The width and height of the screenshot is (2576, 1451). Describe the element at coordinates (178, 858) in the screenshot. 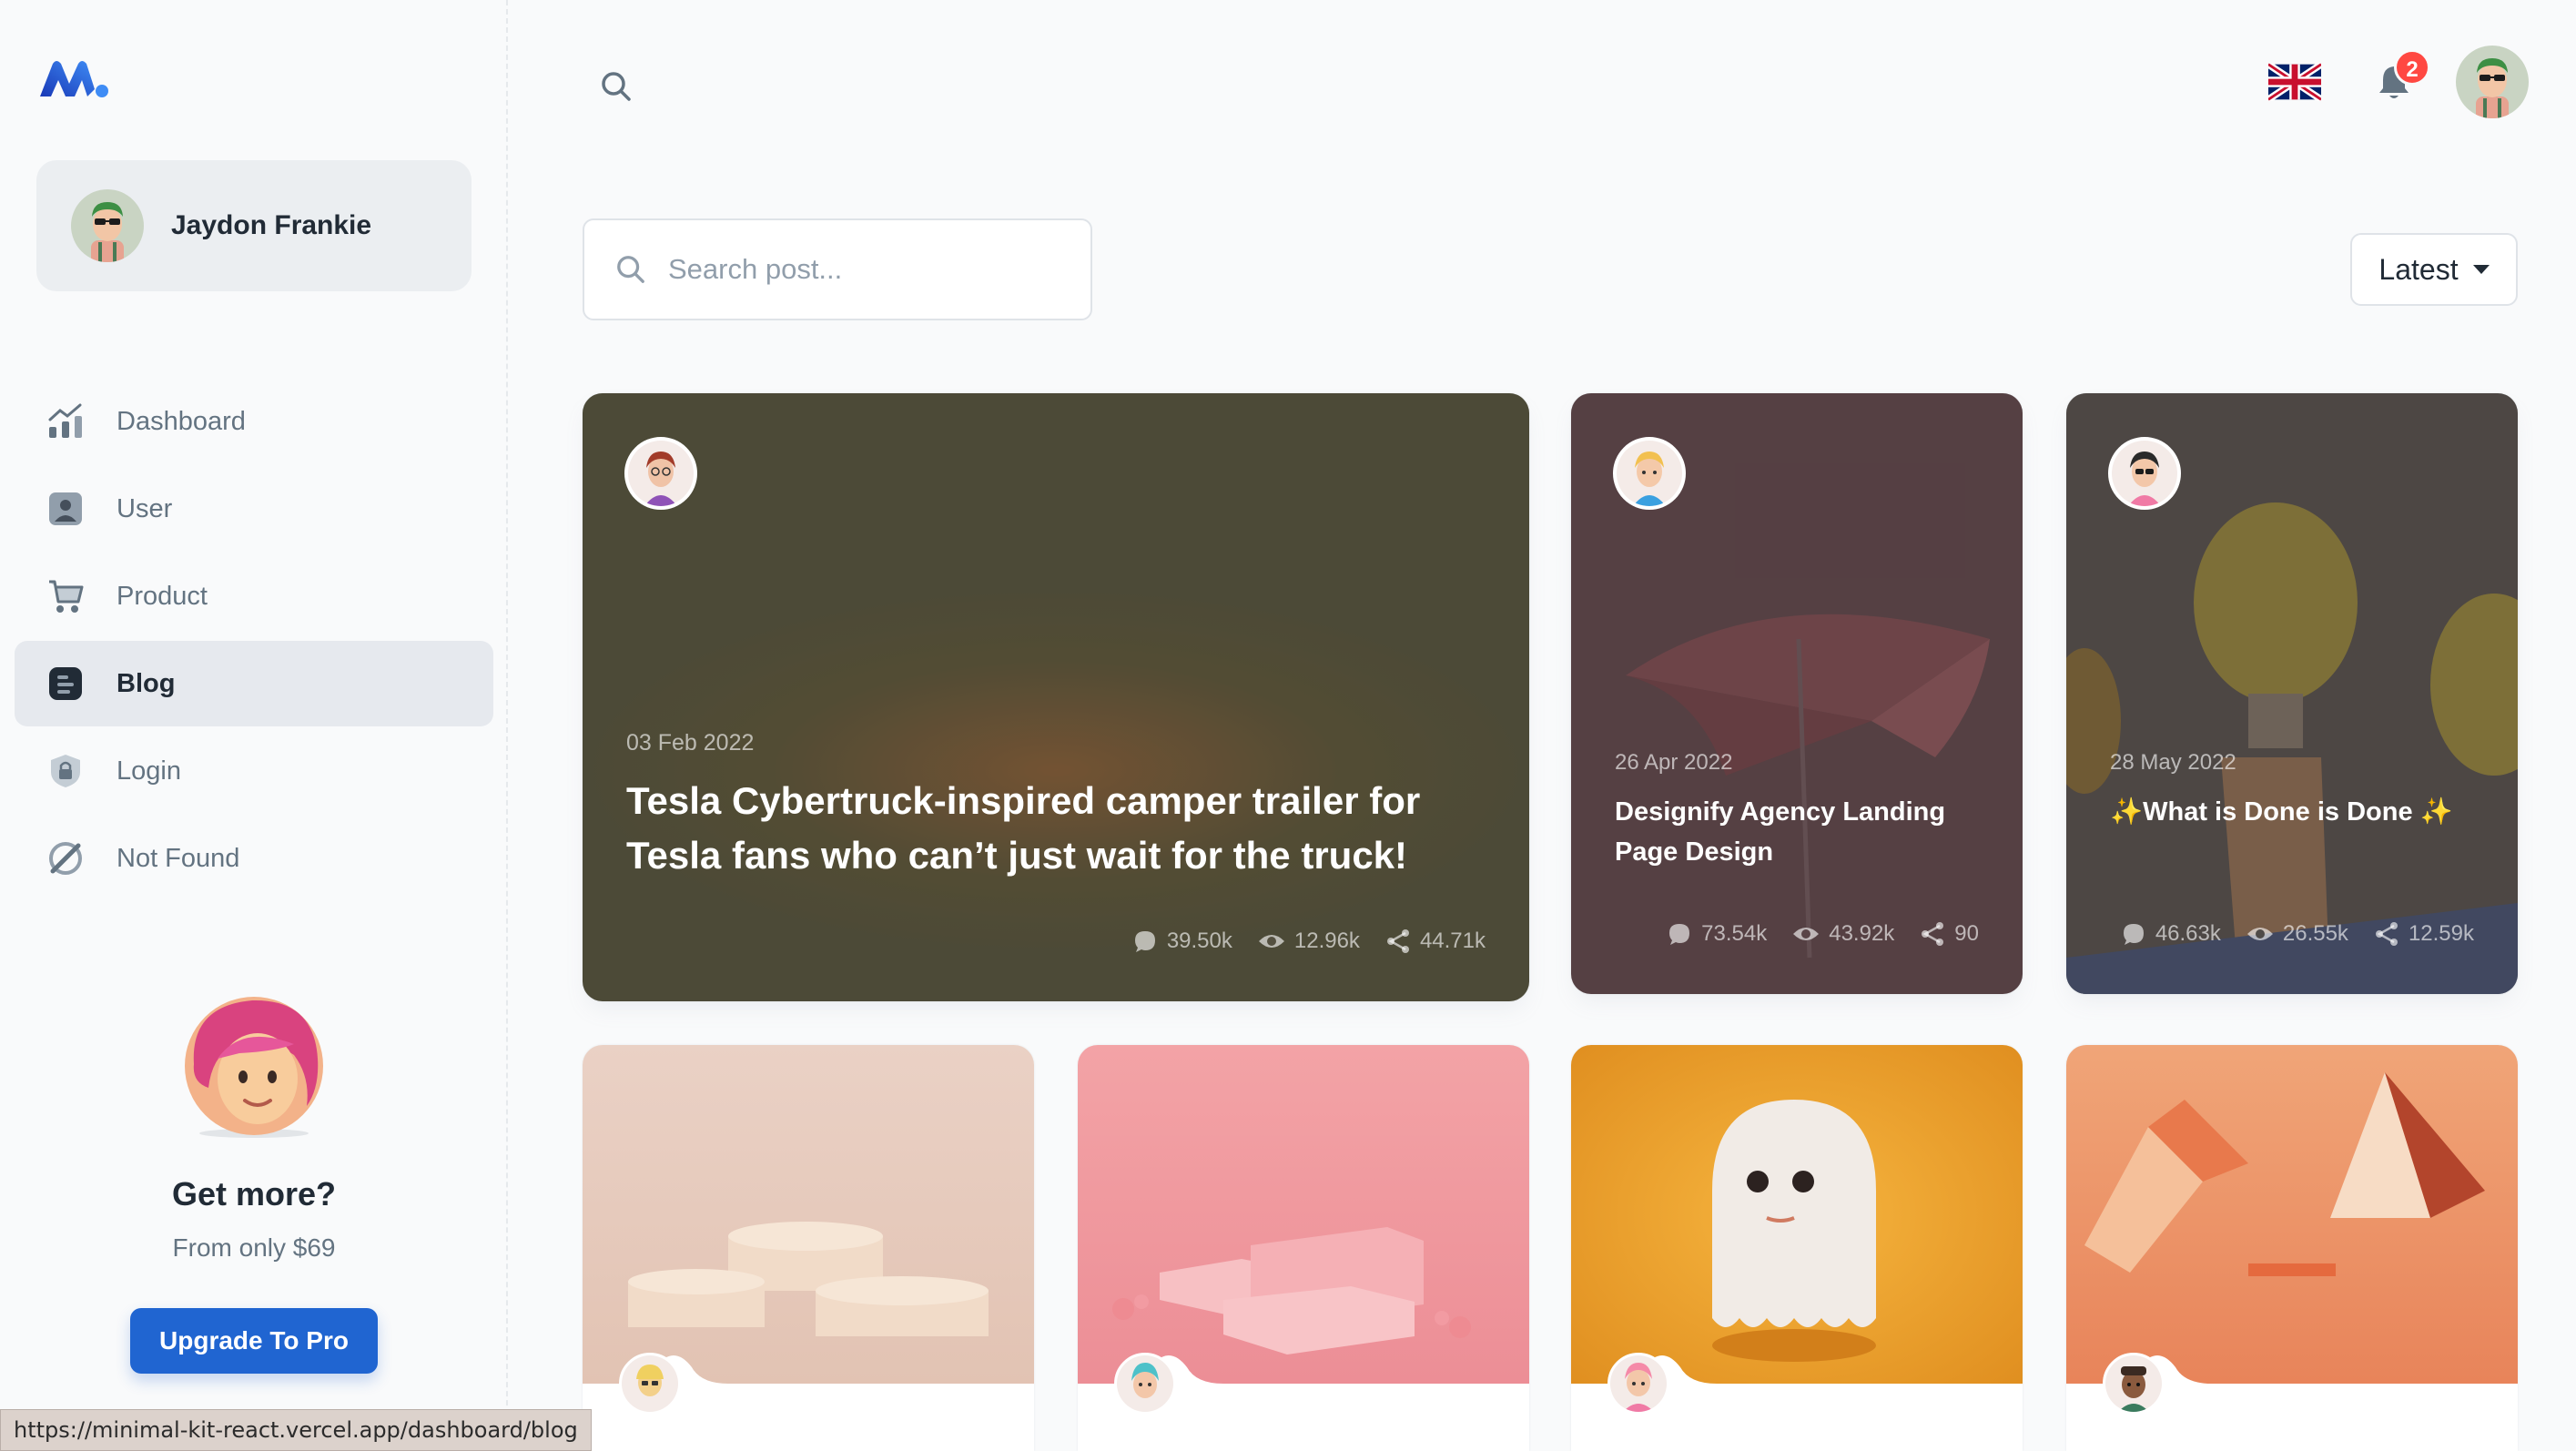

I see `nav-label: Not Found` at that location.